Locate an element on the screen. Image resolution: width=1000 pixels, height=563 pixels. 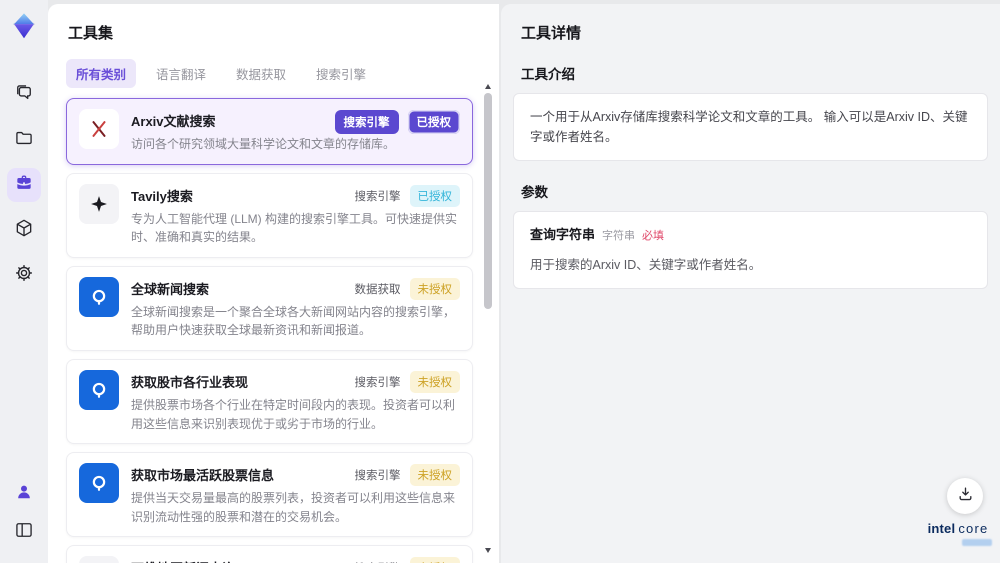
param-required-flag: 必填 is located at coordinates (653, 236).